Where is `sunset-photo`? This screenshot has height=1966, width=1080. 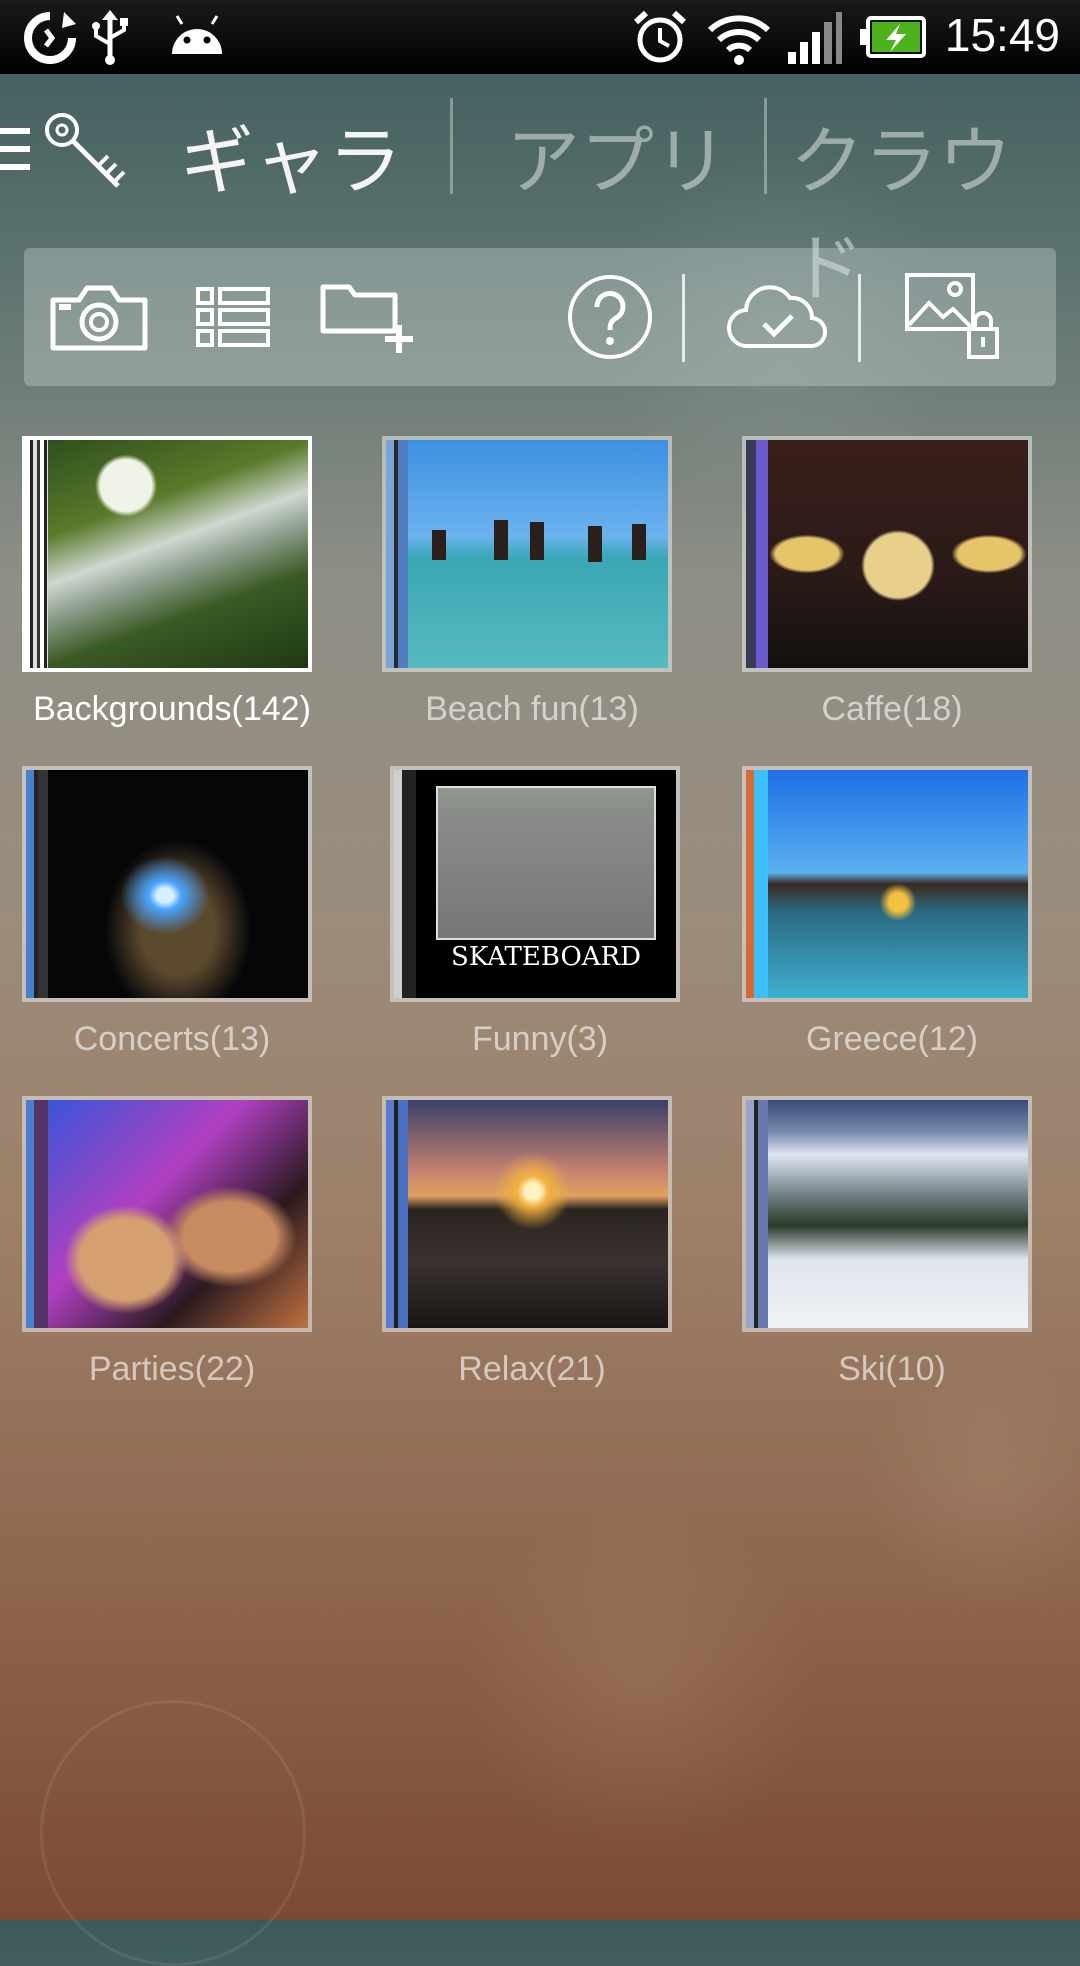
sunset-photo is located at coordinates (538, 1214).